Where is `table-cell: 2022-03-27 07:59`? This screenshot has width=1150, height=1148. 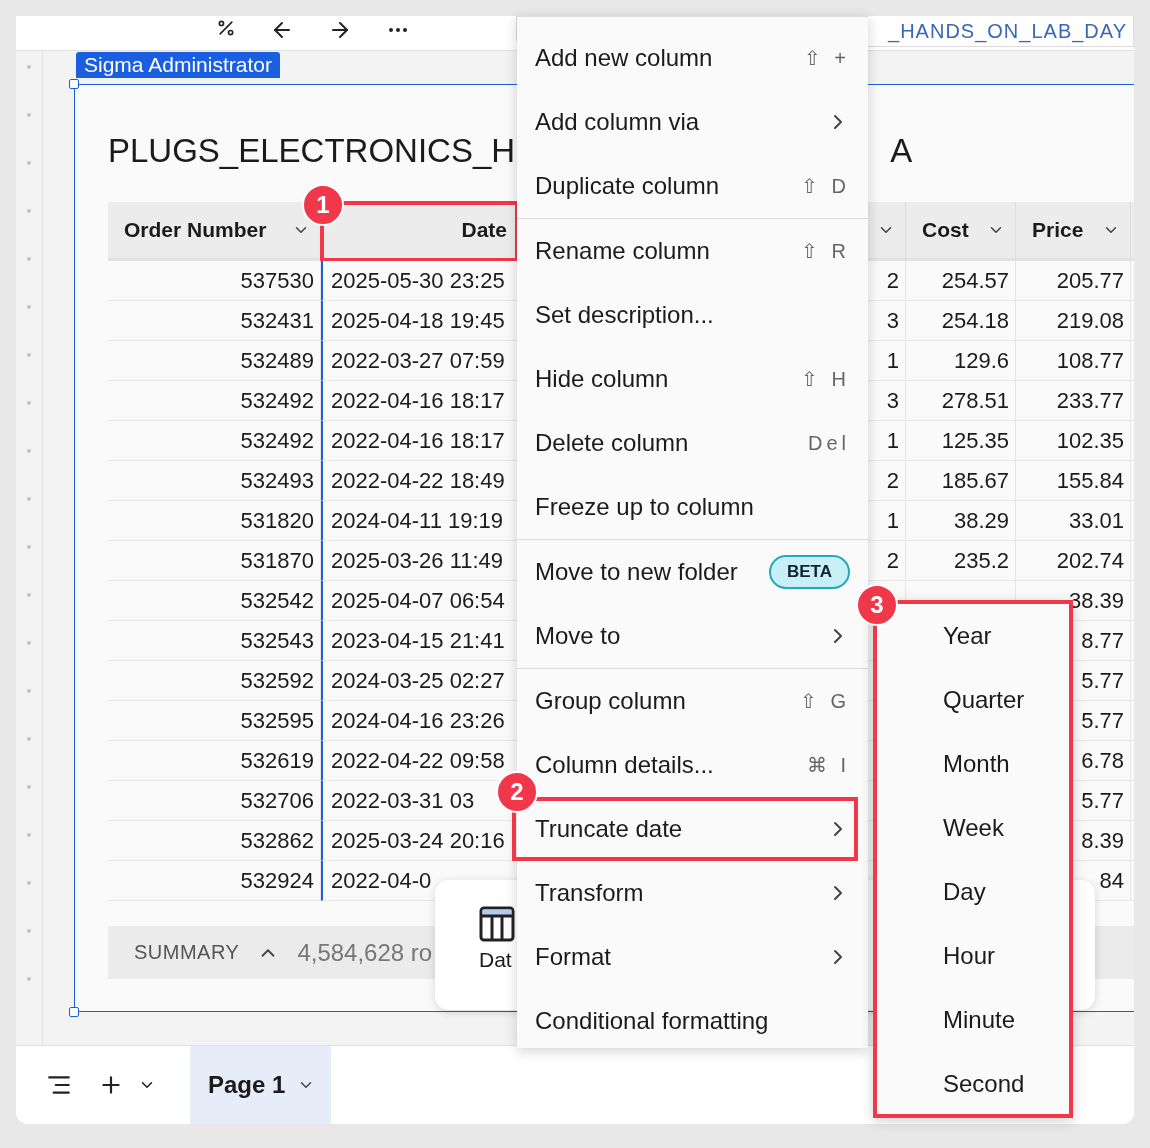 table-cell: 2022-03-27 07:59 is located at coordinates (418, 360).